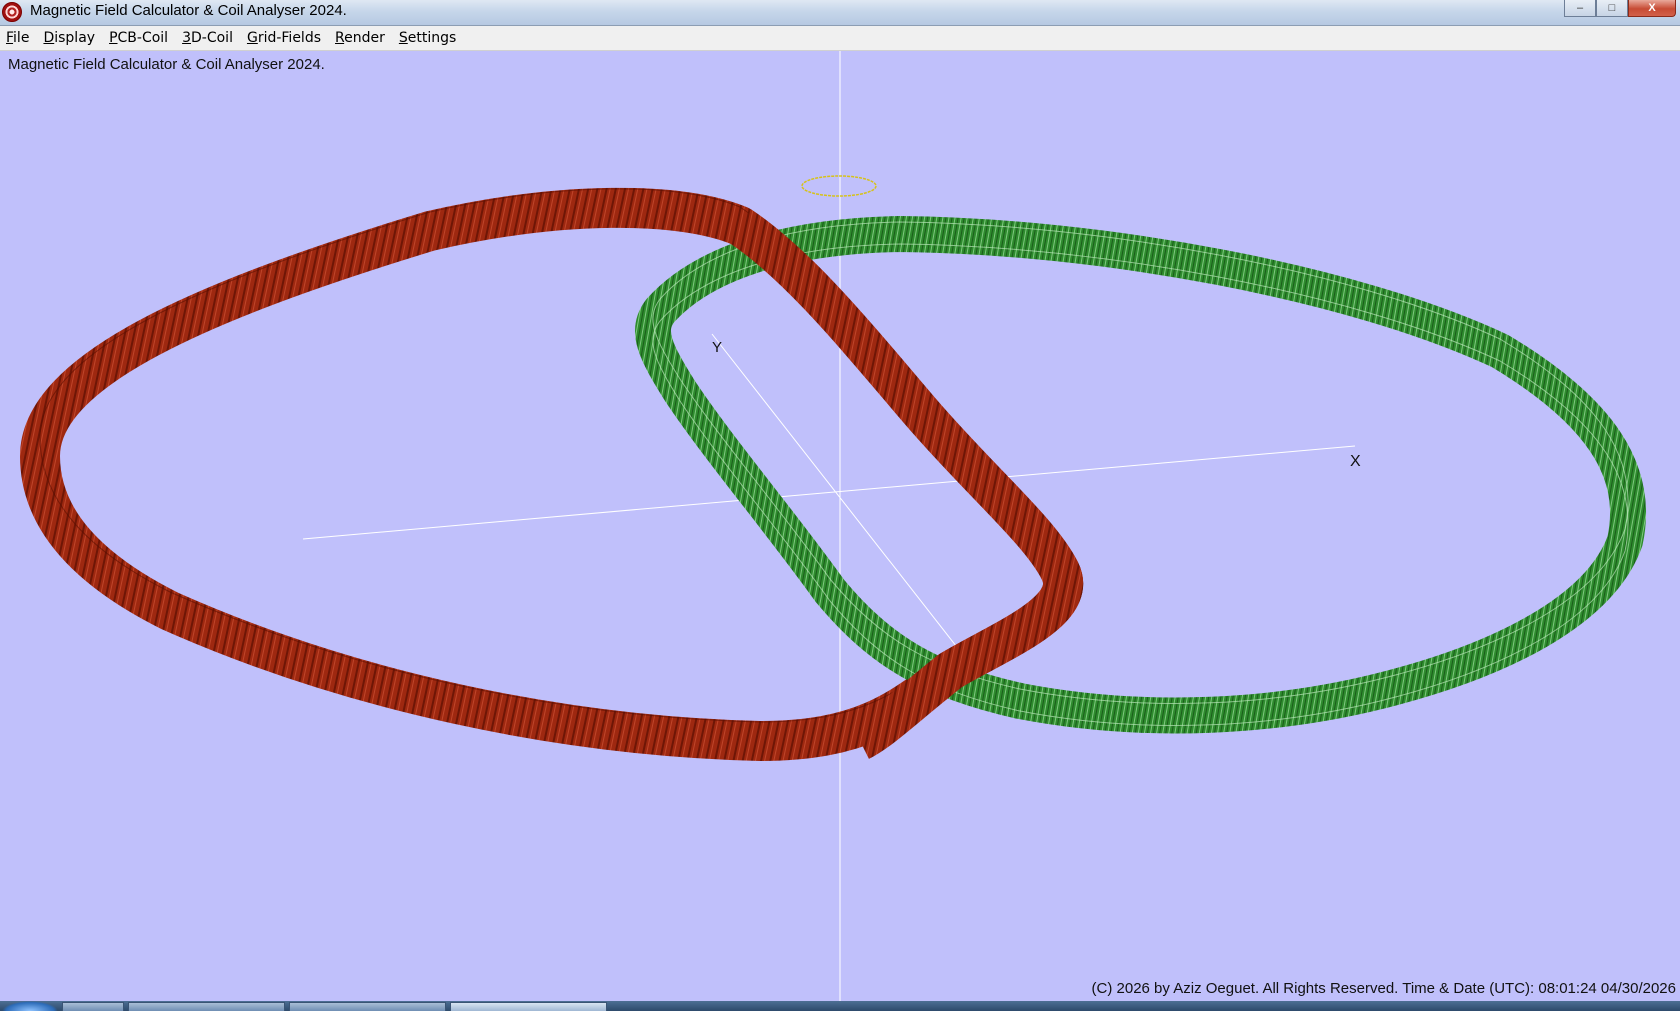  Describe the element at coordinates (113, 38) in the screenshot. I see `menu-pcb-coil-accel: P` at that location.